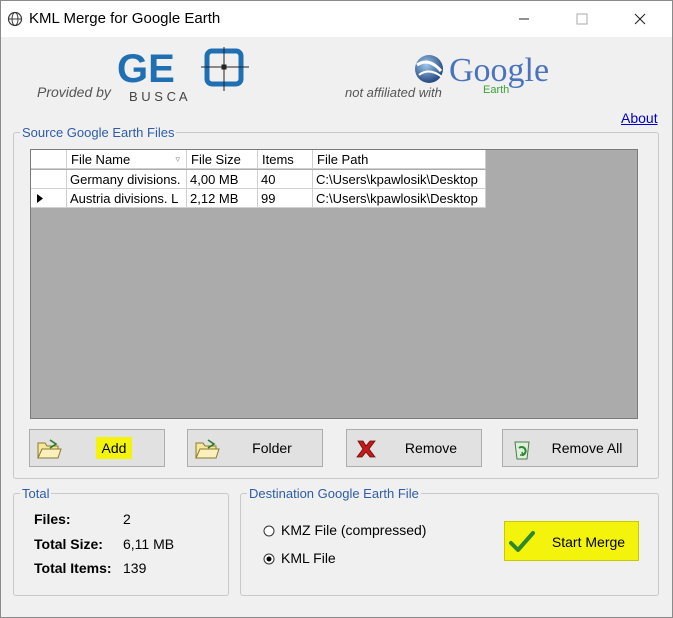 Image resolution: width=673 pixels, height=618 pixels. Describe the element at coordinates (336, 19) in the screenshot. I see `title-bar: KML Merge for Google Earth` at that location.